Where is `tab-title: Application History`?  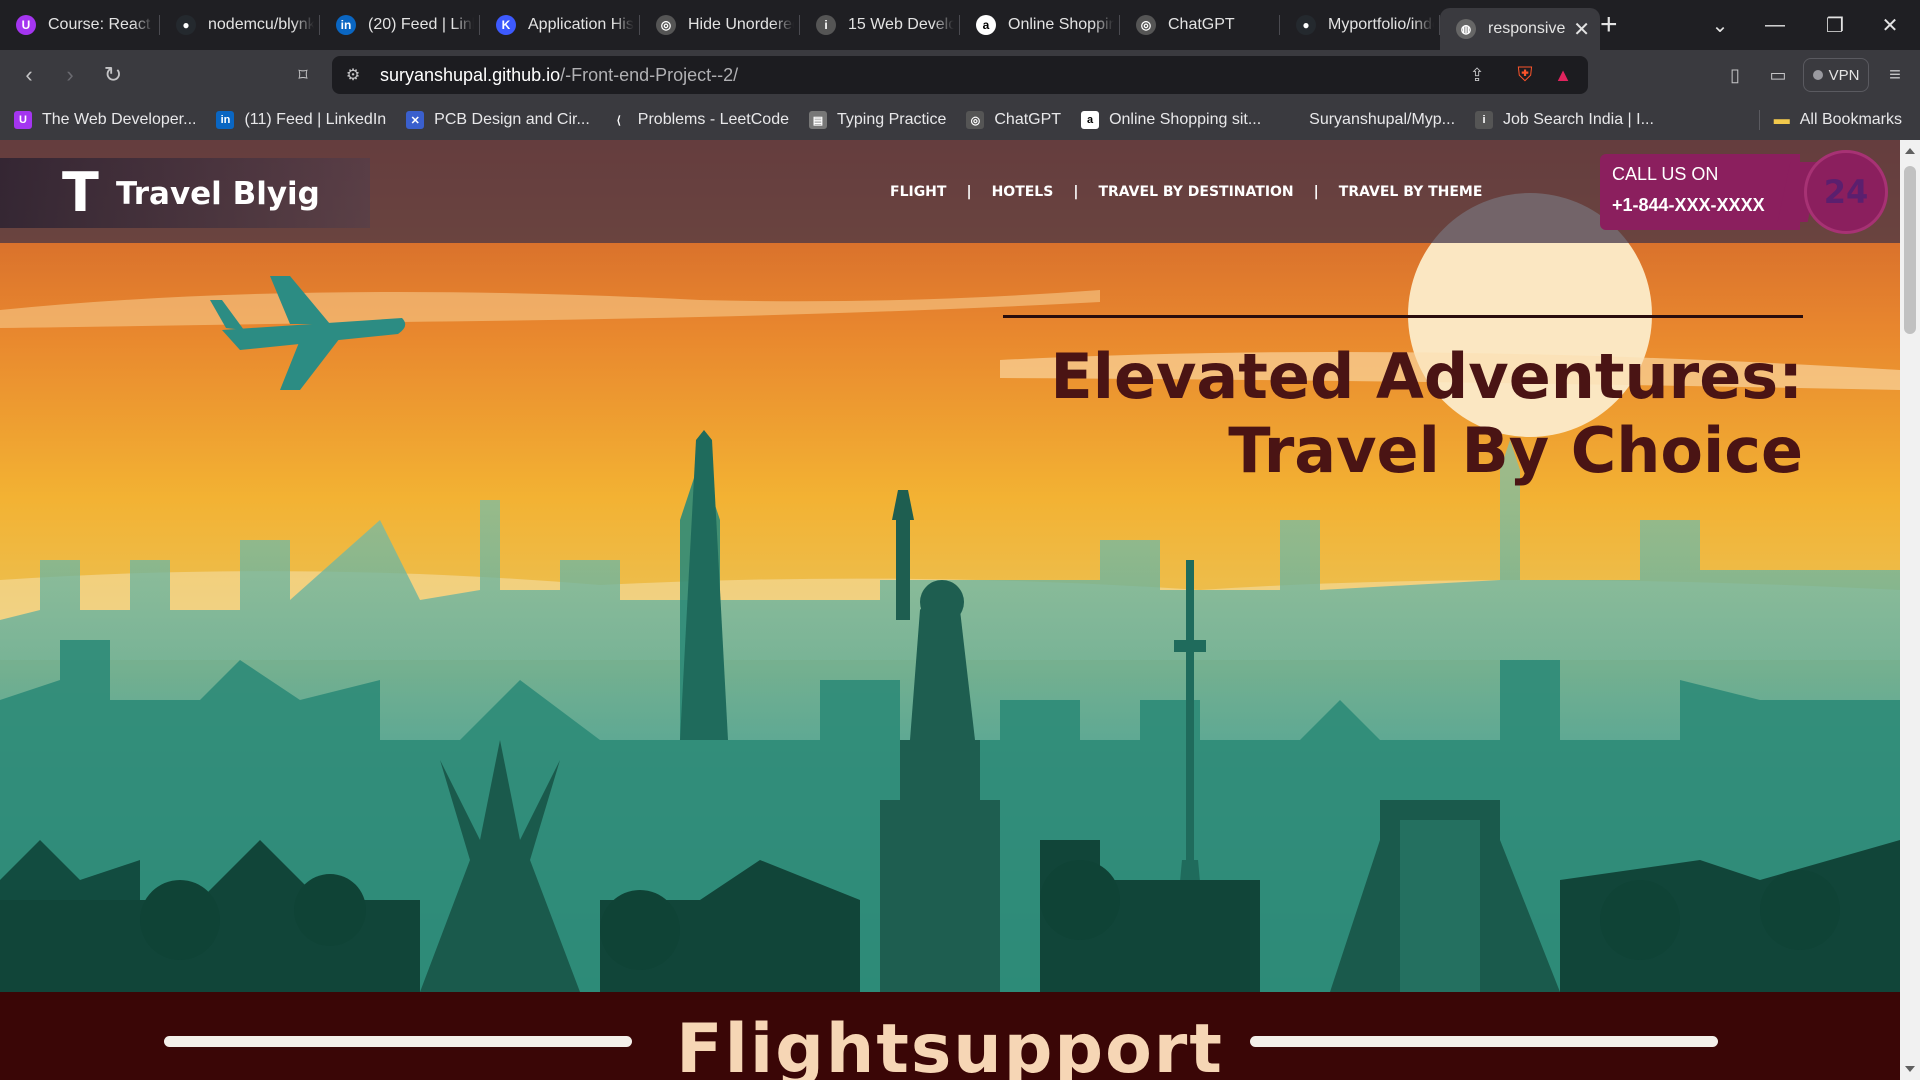
tab-title: Application History is located at coordinates (581, 24).